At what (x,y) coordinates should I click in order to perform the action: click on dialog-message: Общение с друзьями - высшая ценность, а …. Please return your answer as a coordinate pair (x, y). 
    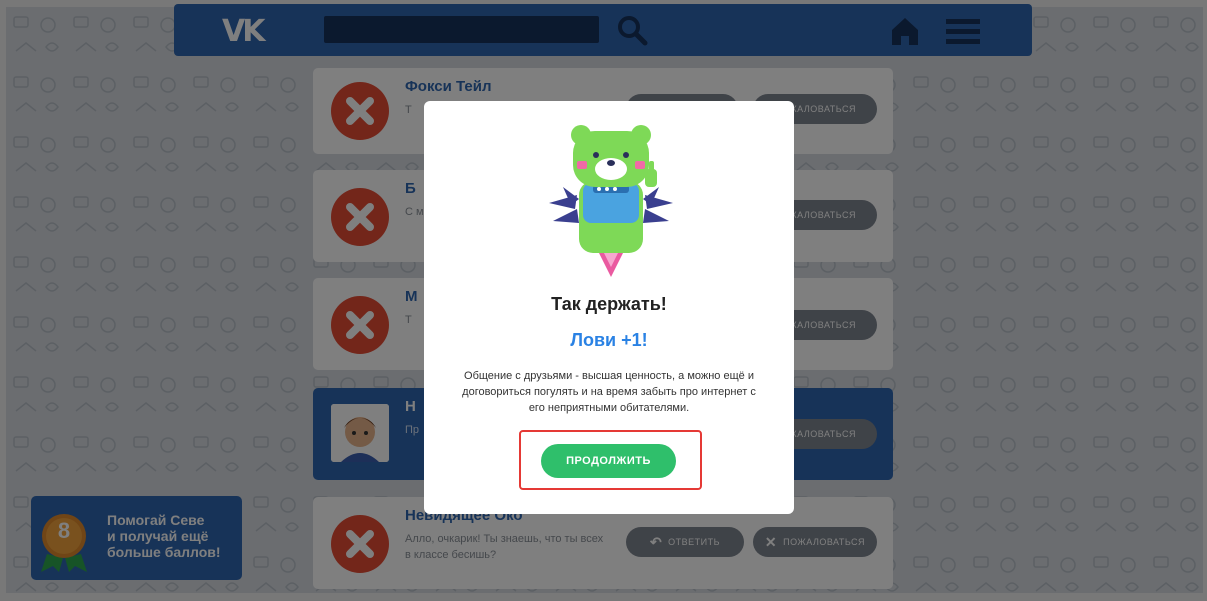
    Looking at the image, I should click on (609, 392).